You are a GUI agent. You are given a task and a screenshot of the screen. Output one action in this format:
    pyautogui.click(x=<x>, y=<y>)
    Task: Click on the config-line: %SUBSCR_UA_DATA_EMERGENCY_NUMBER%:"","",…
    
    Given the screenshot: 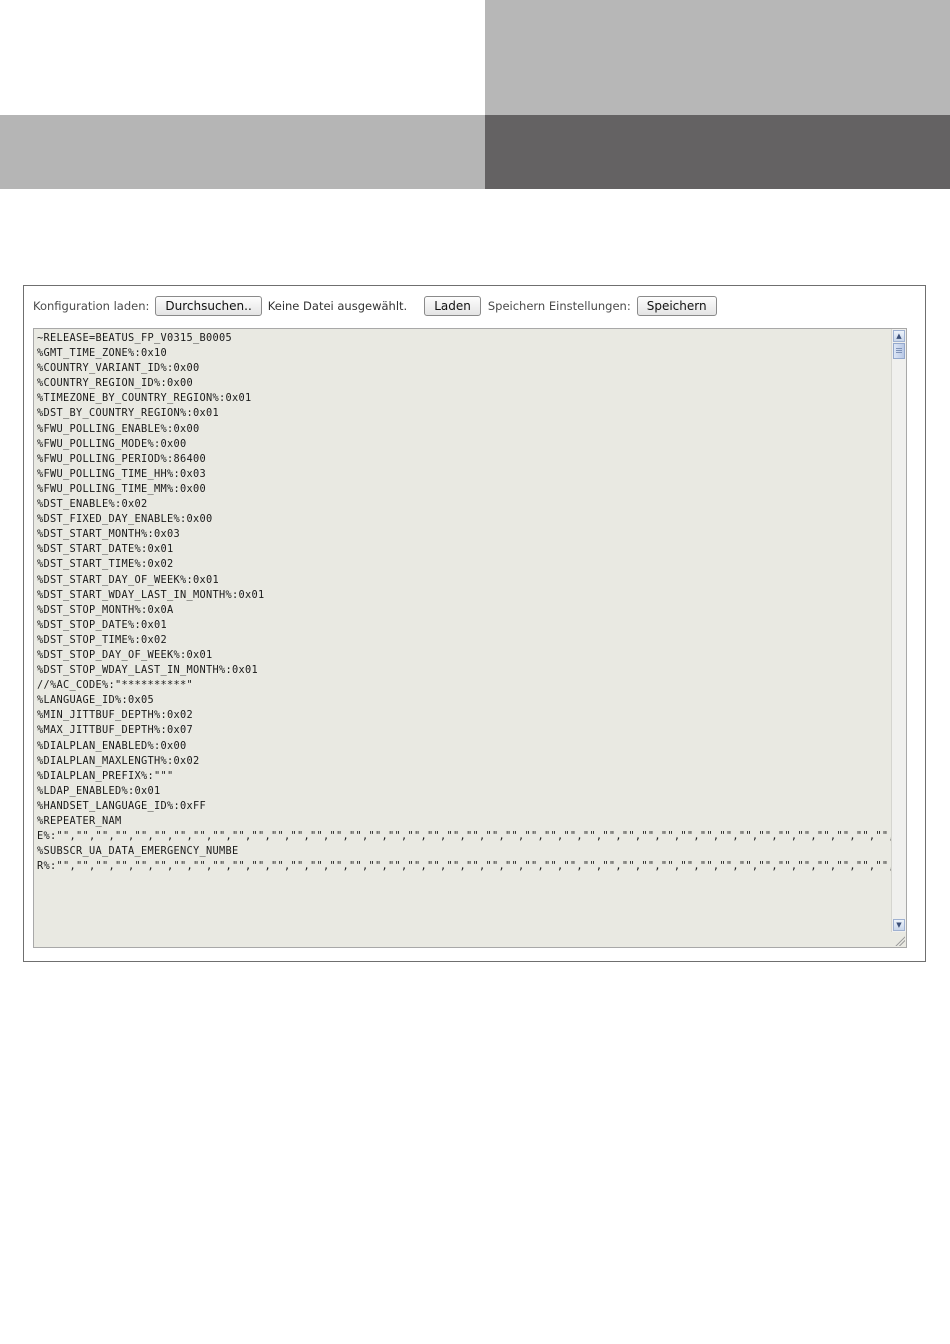 What is the action you would take?
    pyautogui.click(x=464, y=859)
    